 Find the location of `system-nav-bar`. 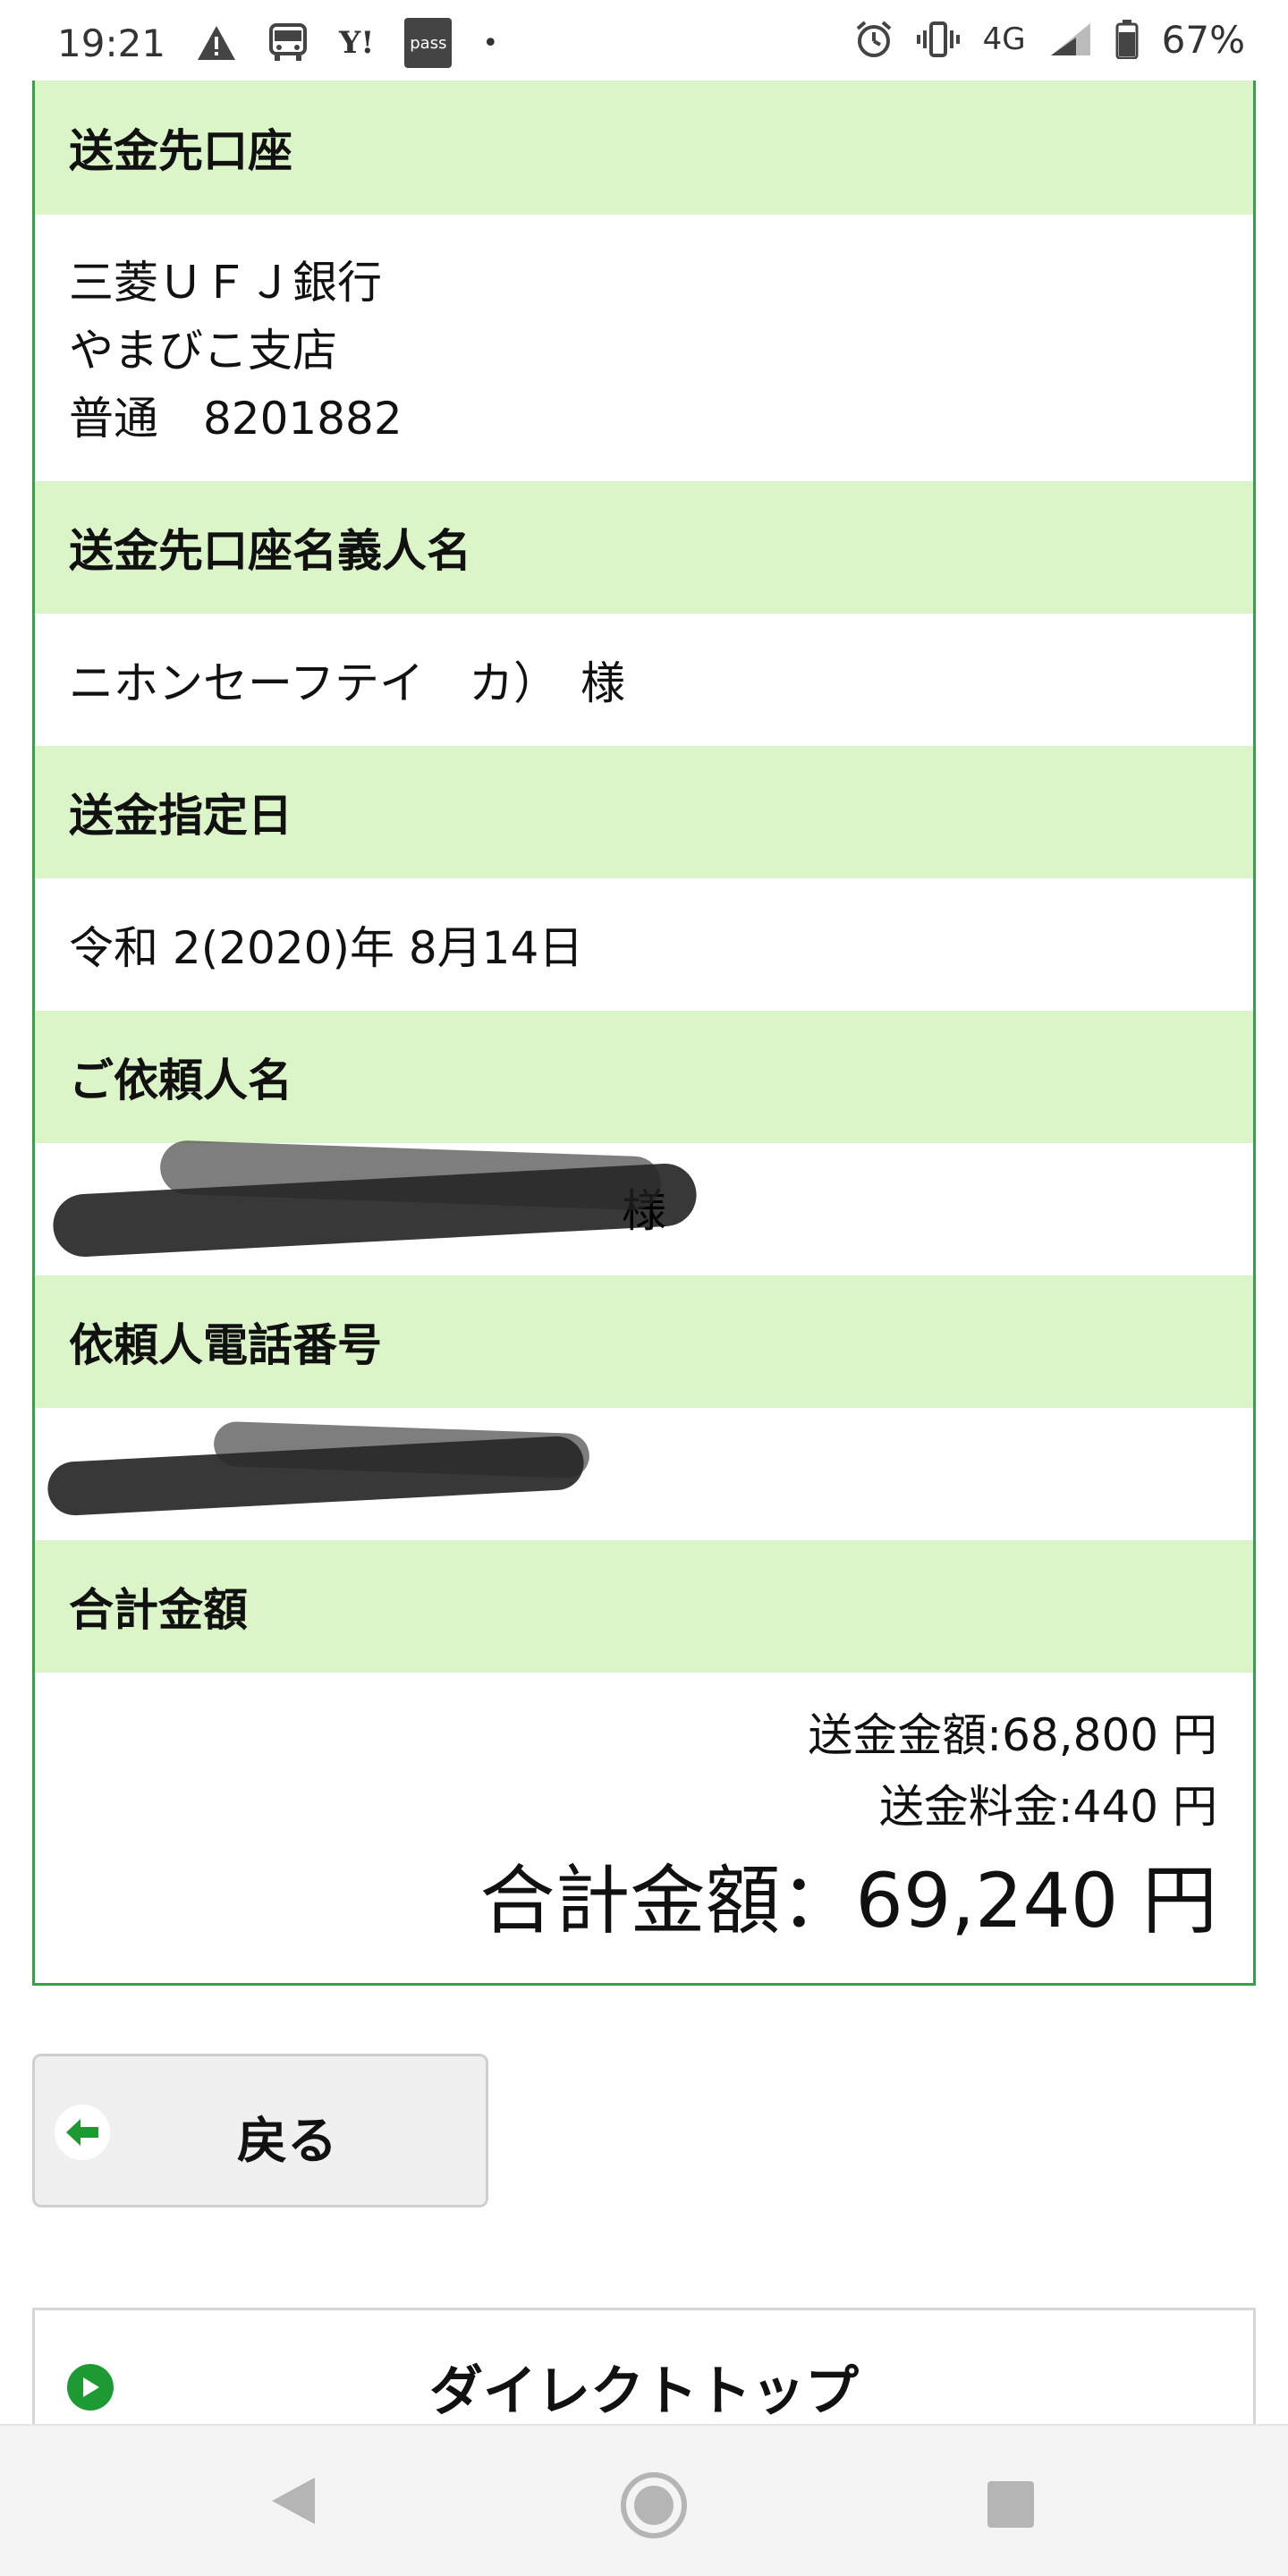

system-nav-bar is located at coordinates (644, 2500).